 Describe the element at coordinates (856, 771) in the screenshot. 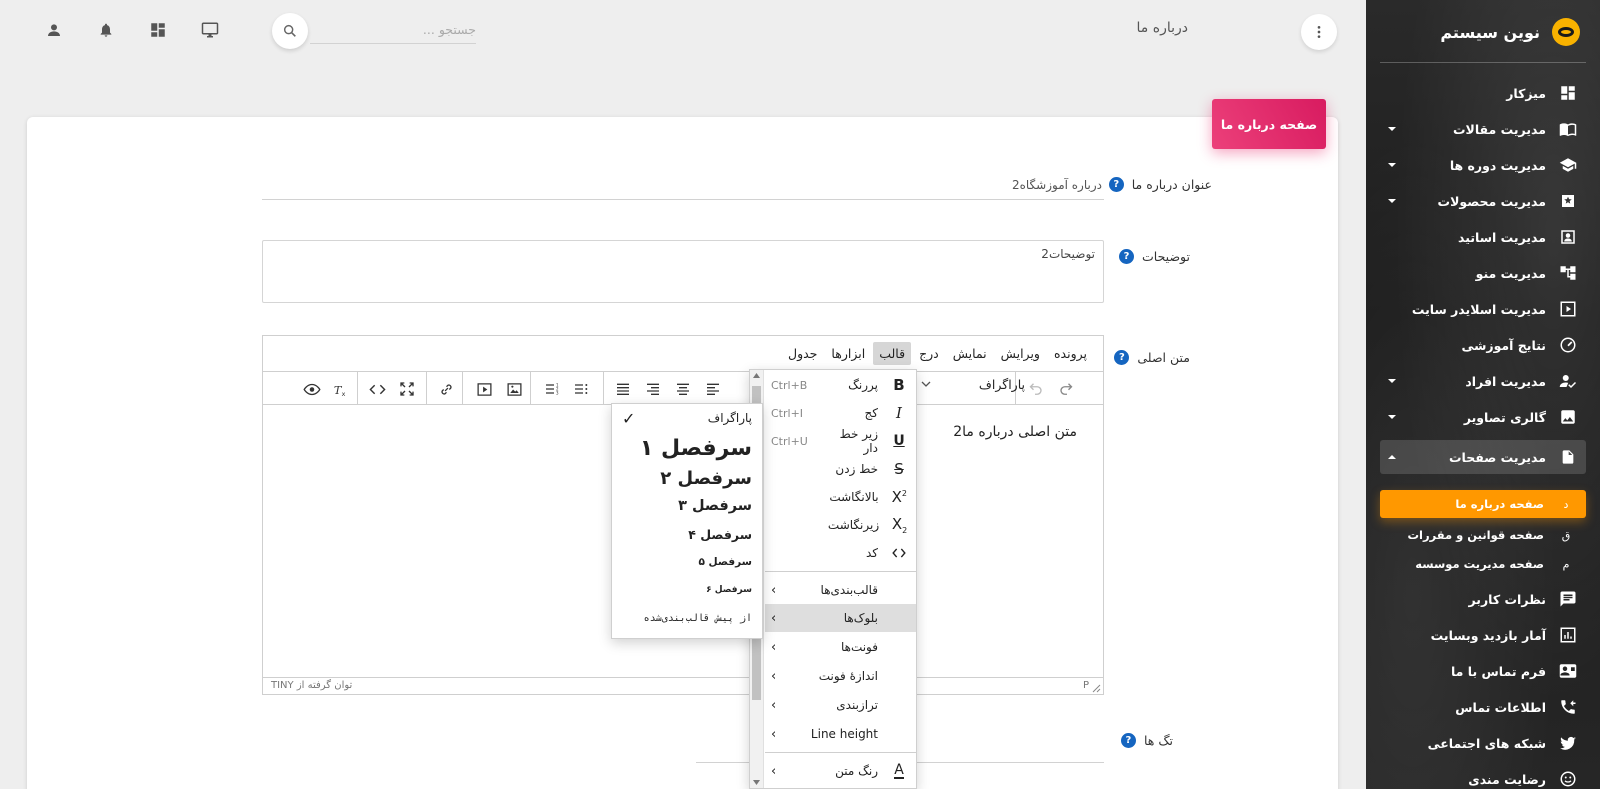

I see `menu-item-label: رنگ متن` at that location.